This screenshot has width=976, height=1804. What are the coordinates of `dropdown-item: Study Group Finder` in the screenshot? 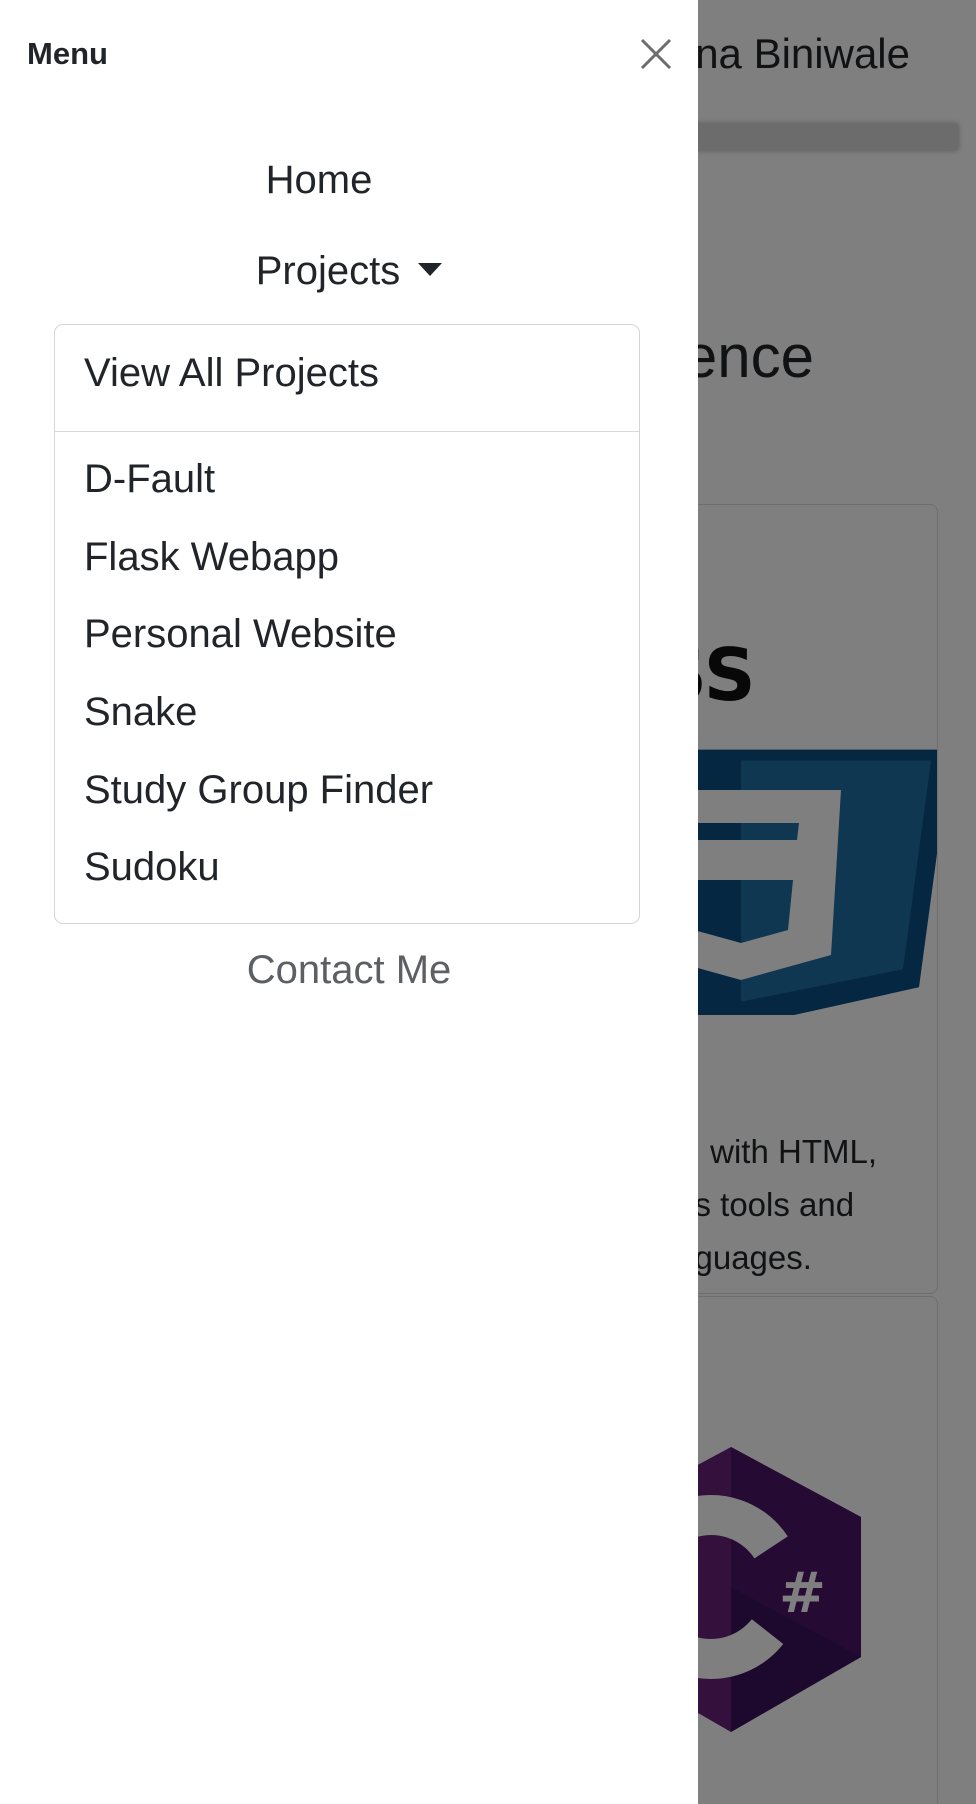 It's located at (258, 790).